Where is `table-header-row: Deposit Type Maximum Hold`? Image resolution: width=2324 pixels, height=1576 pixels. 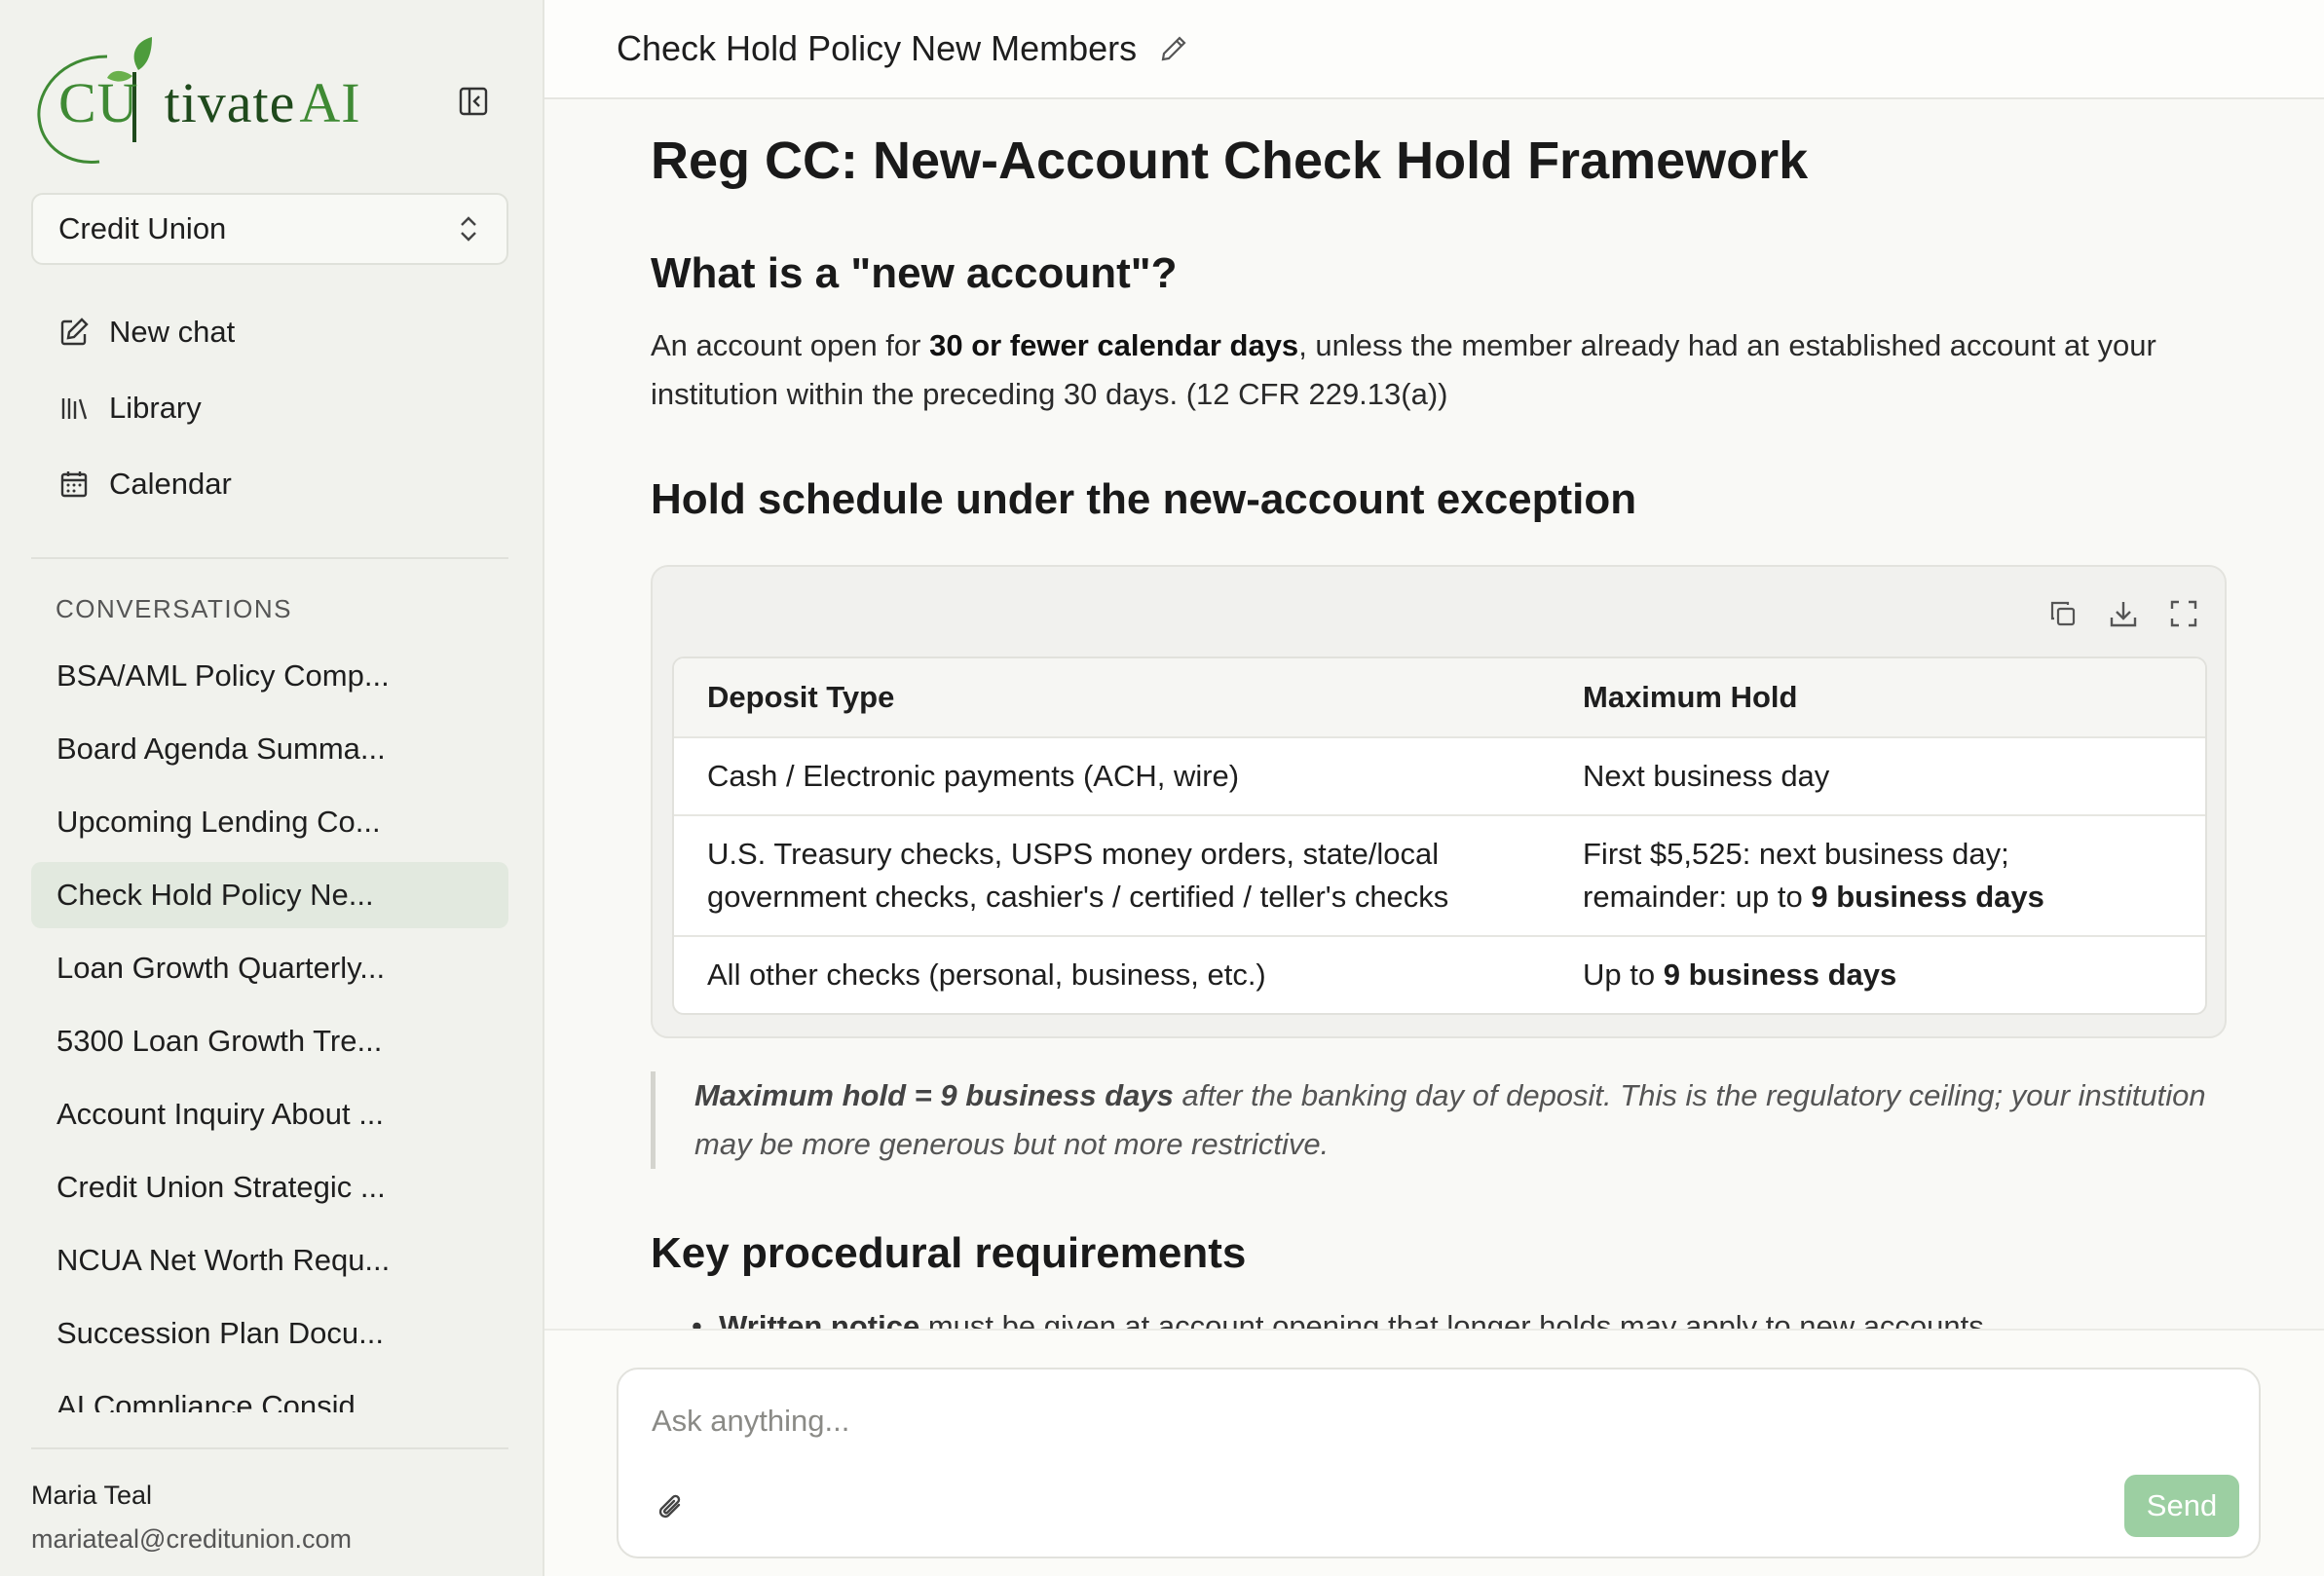
table-header-row: Deposit Type Maximum Hold is located at coordinates (1439, 697).